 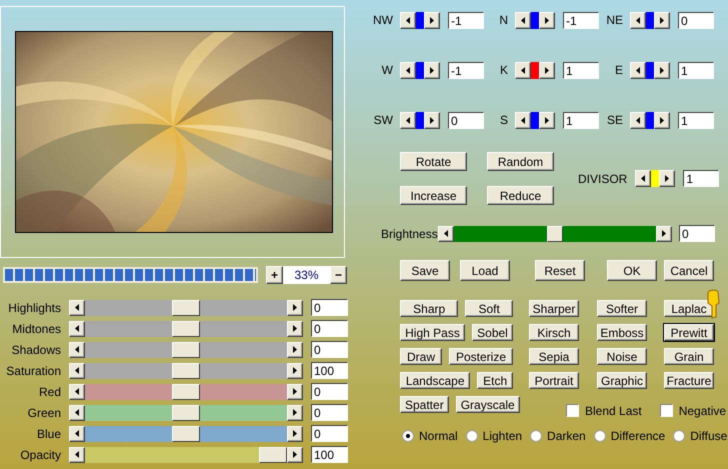 I want to click on kernel-button: Rotate, so click(x=433, y=161).